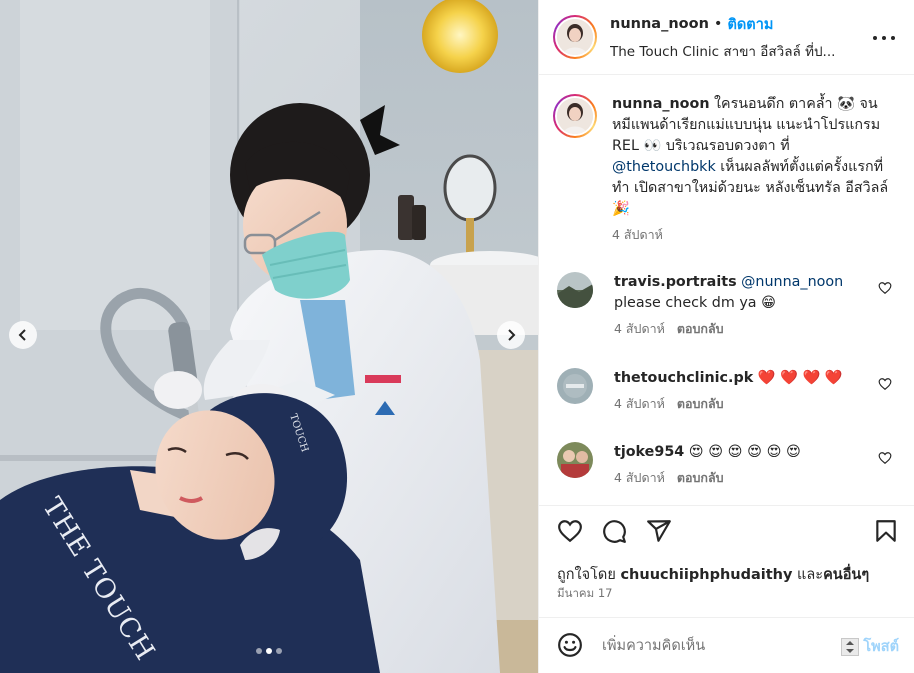 This screenshot has height=673, width=914. I want to click on chevron-left-icon, so click(22, 335).